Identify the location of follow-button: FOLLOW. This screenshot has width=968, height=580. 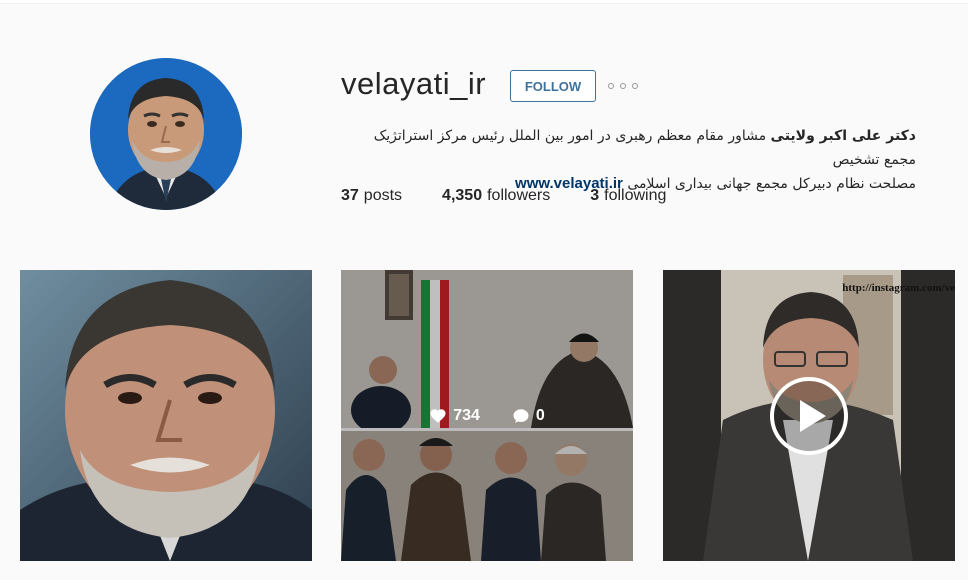
(553, 86).